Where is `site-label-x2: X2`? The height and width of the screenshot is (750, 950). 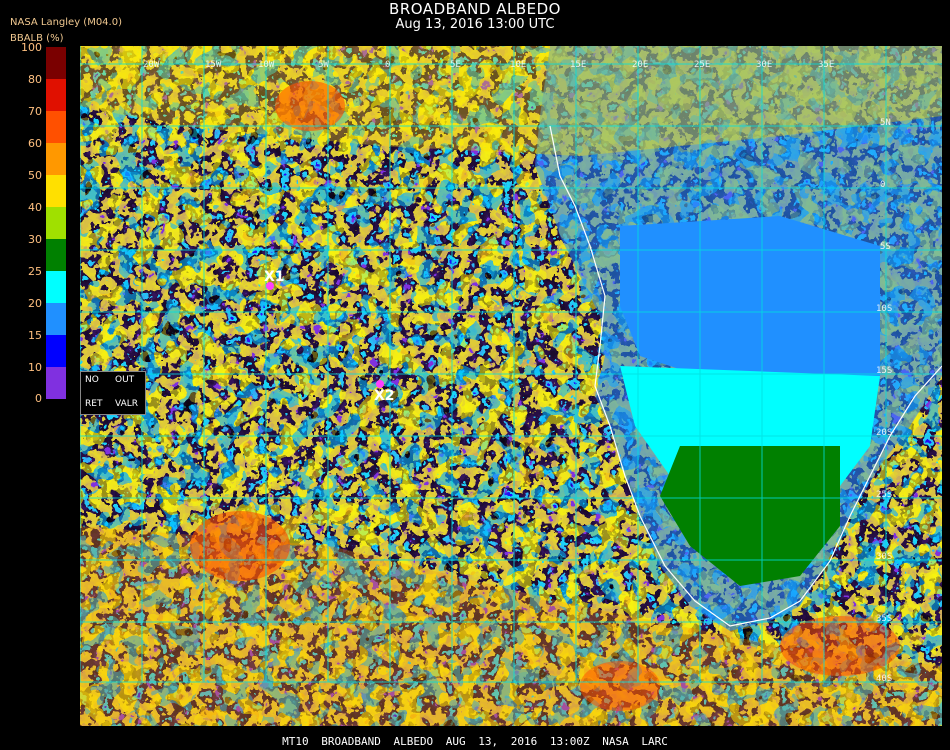 site-label-x2: X2 is located at coordinates (384, 396).